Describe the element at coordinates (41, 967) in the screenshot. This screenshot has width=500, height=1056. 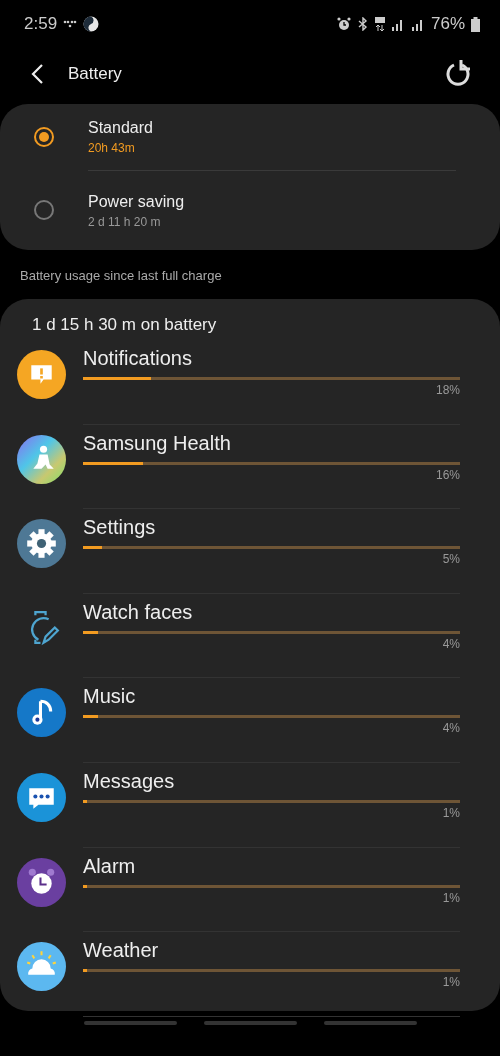
I see `sun-cloud-icon` at that location.